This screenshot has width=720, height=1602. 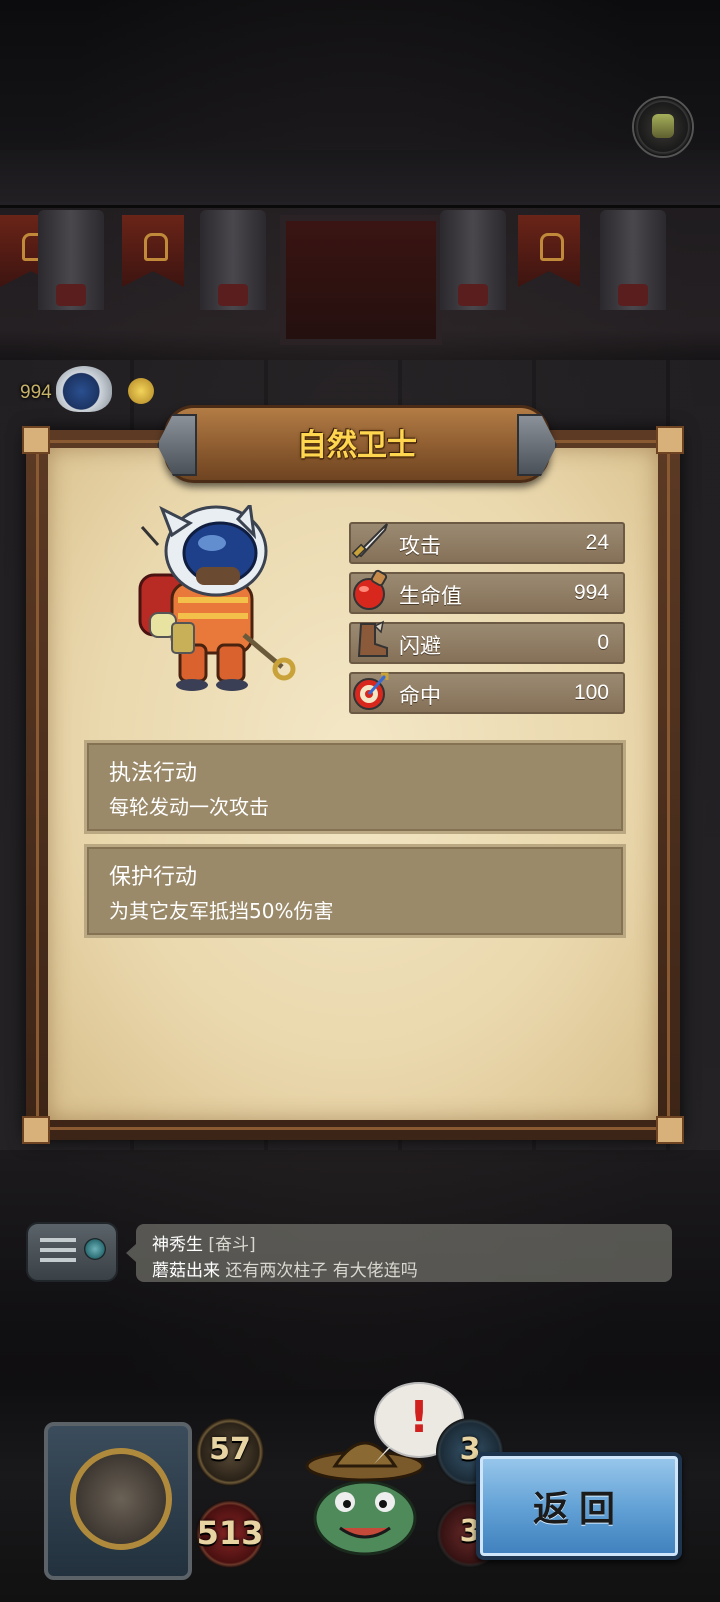 I want to click on unit-portrait, so click(x=217, y=598).